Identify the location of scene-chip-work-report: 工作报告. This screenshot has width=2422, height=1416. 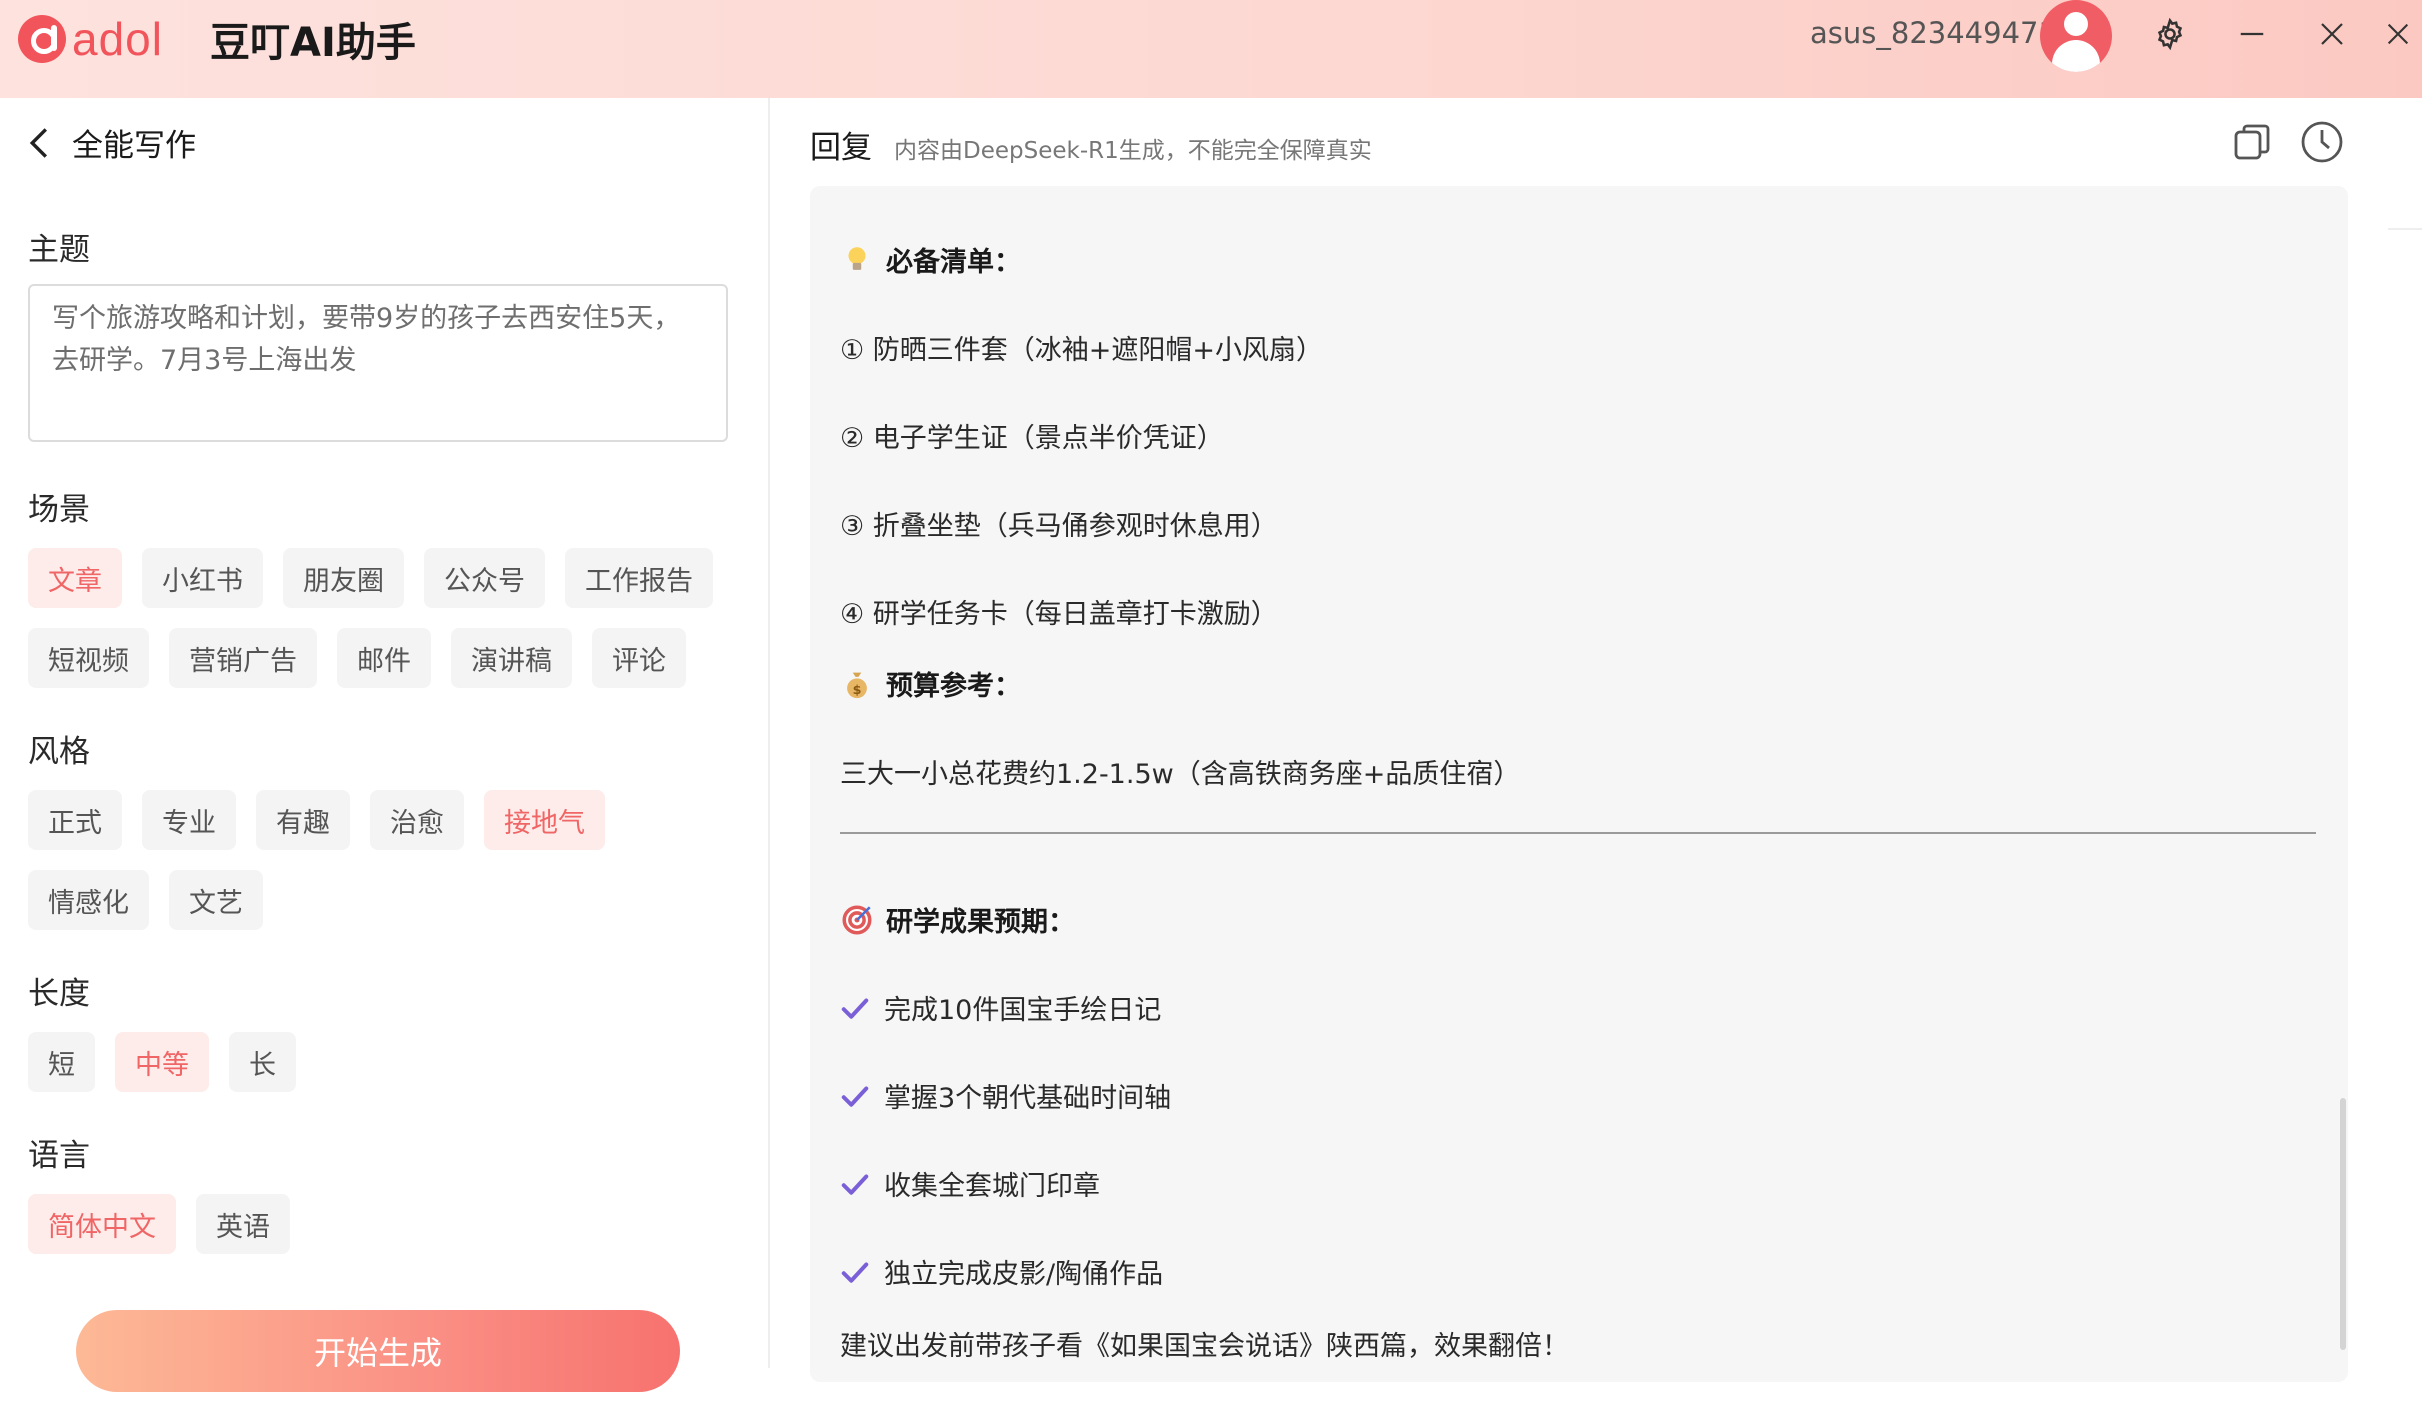
(639, 578).